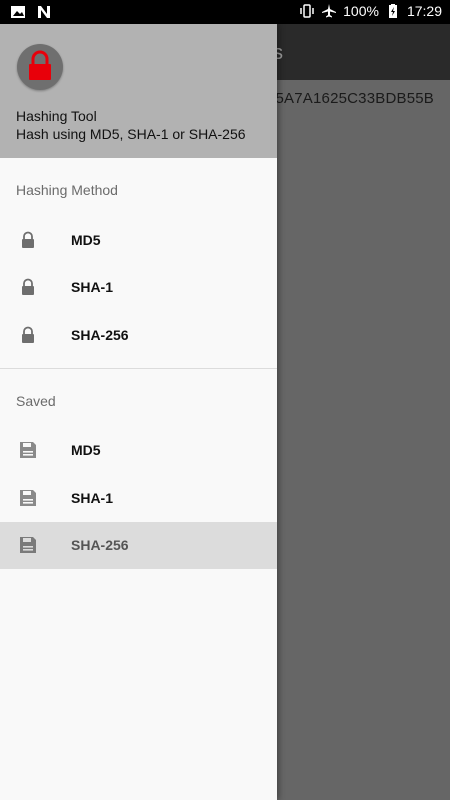  I want to click on saved-item-label: MD5, so click(86, 450).